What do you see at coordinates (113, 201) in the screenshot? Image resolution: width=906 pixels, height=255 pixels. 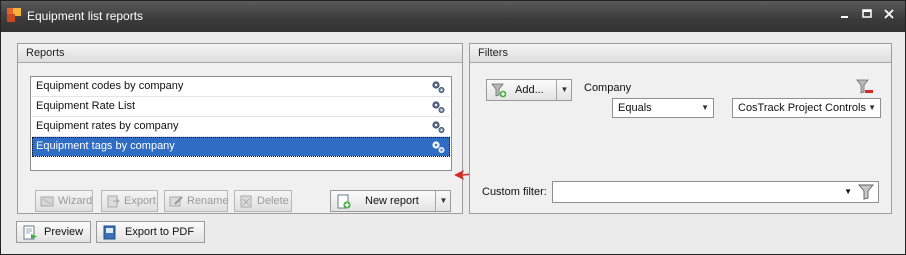 I see `export-icon` at bounding box center [113, 201].